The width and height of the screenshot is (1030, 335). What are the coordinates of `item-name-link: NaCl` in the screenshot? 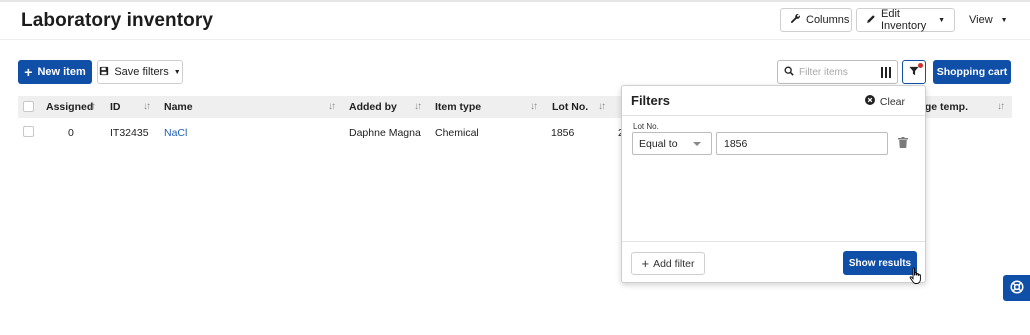 It's located at (175, 133).